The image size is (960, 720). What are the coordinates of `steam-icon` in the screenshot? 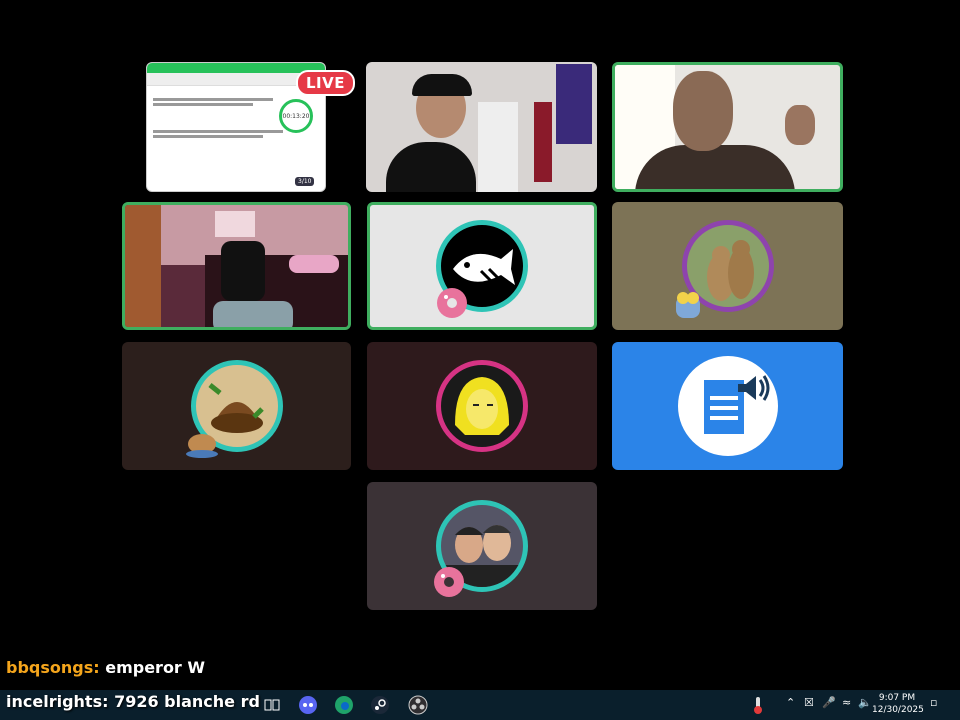 It's located at (380, 705).